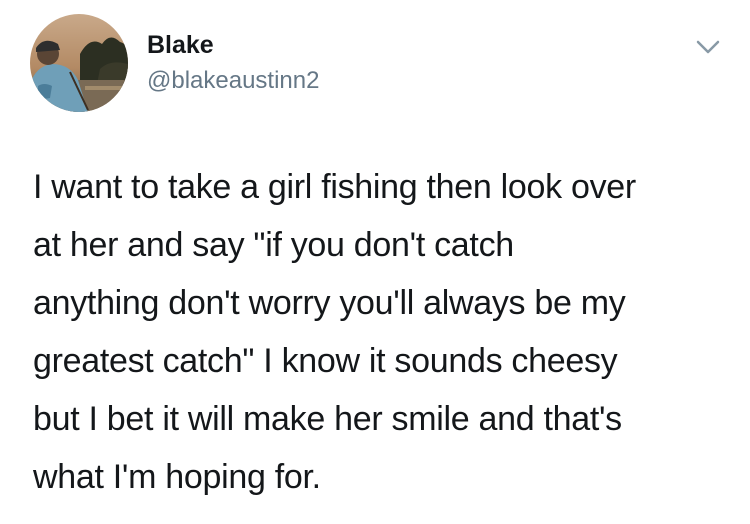 The width and height of the screenshot is (750, 524). Describe the element at coordinates (180, 45) in the screenshot. I see `author-display-name: Blake` at that location.